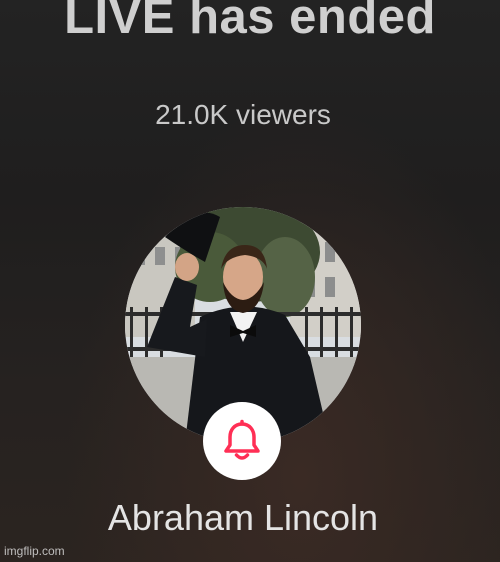  I want to click on live-ended-title: LIVE has ended, so click(250, 22).